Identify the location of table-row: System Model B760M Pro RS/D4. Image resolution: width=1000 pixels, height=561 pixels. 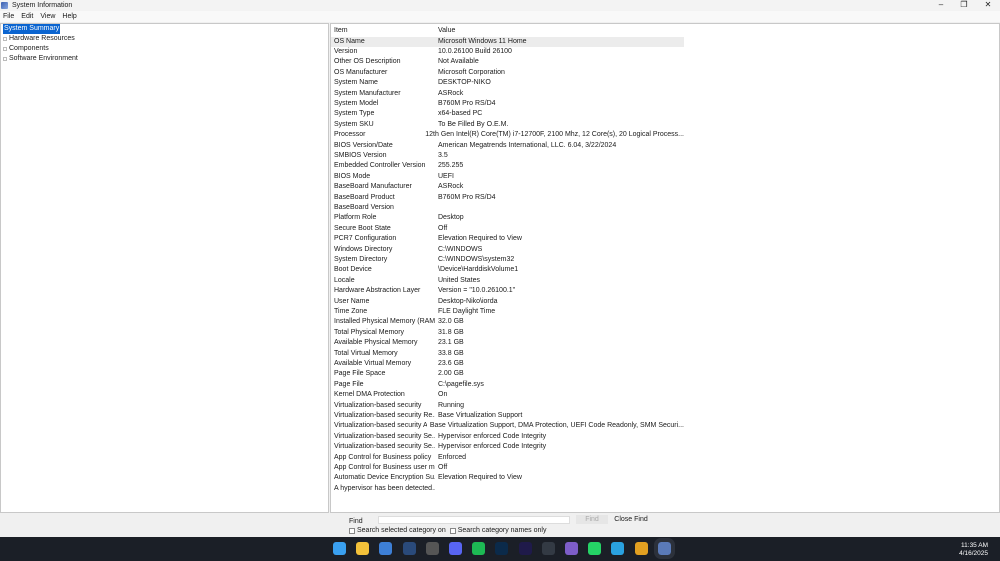
(507, 104).